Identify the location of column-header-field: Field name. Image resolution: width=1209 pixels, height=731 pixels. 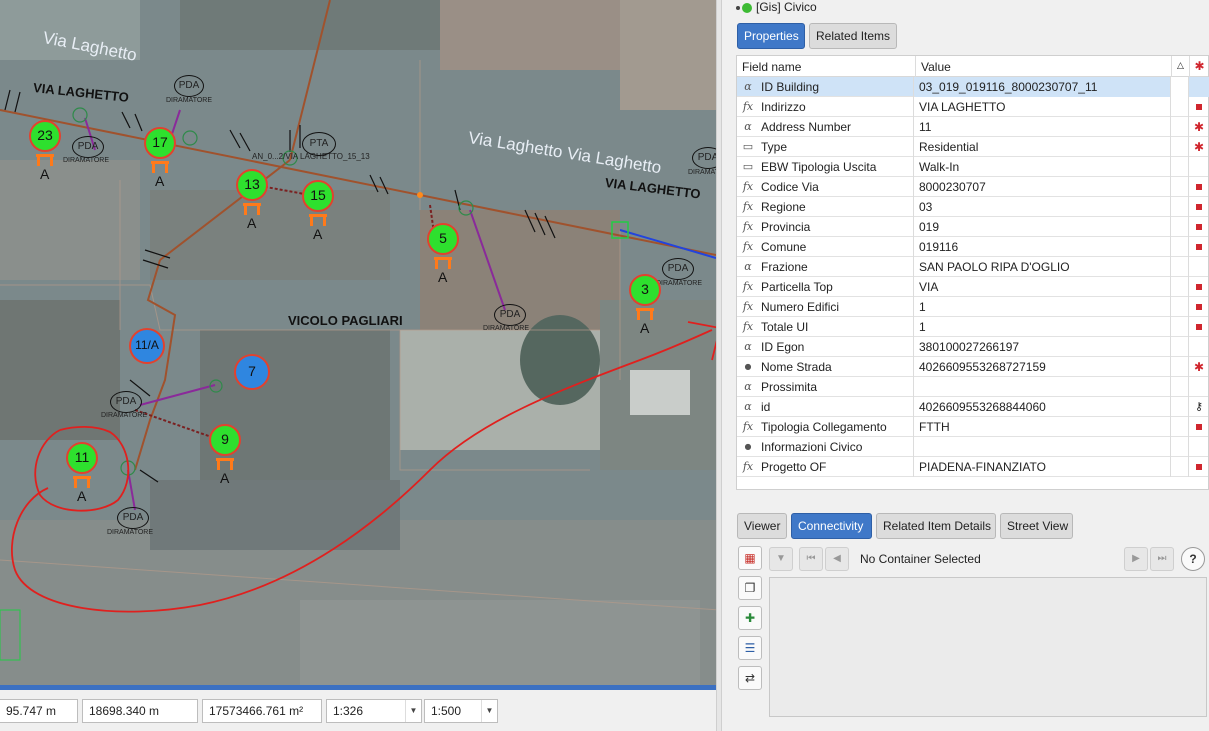
(826, 66).